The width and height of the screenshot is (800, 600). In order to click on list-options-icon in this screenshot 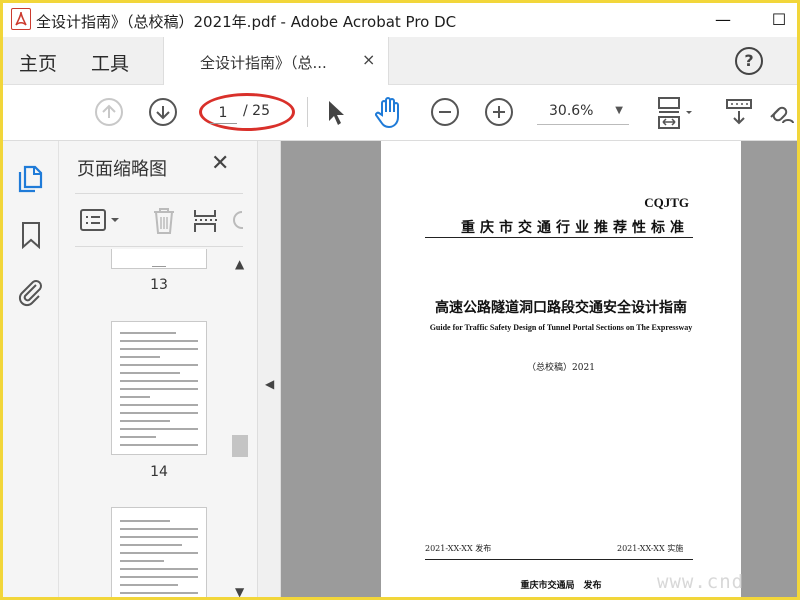, I will do `click(99, 220)`.